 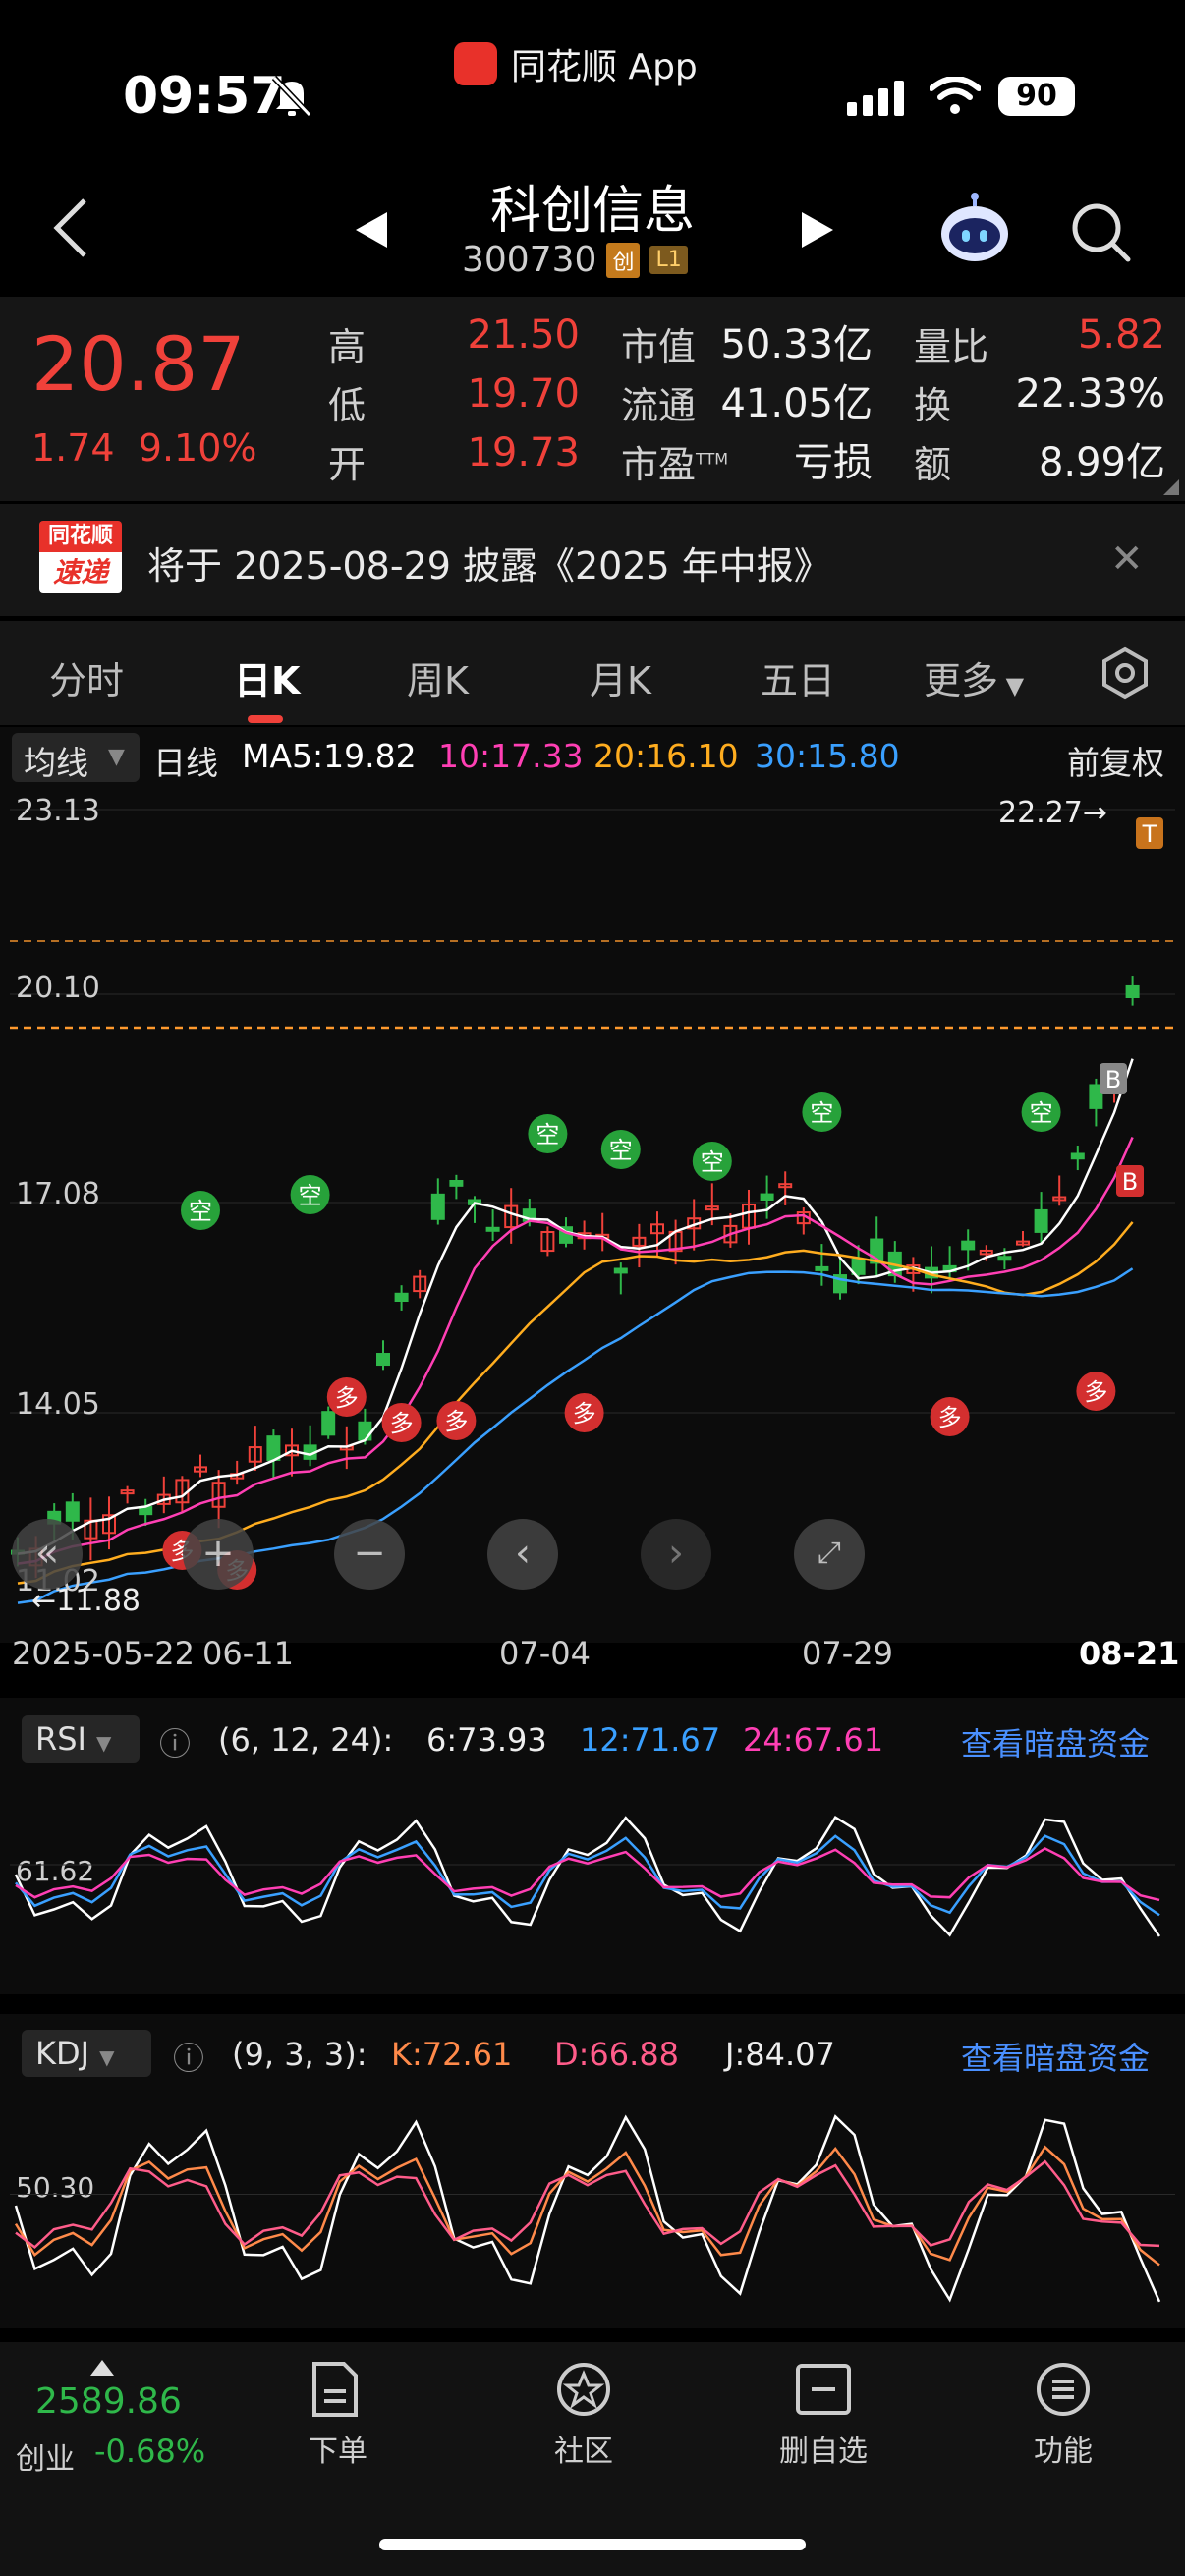 I want to click on ma5-value: MA5:19.82, so click(x=329, y=756).